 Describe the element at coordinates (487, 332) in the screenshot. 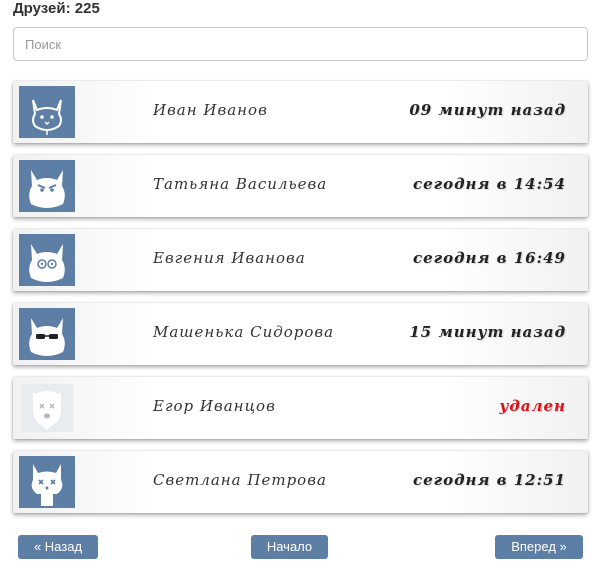

I see `friend-status: 15 минут назад` at that location.